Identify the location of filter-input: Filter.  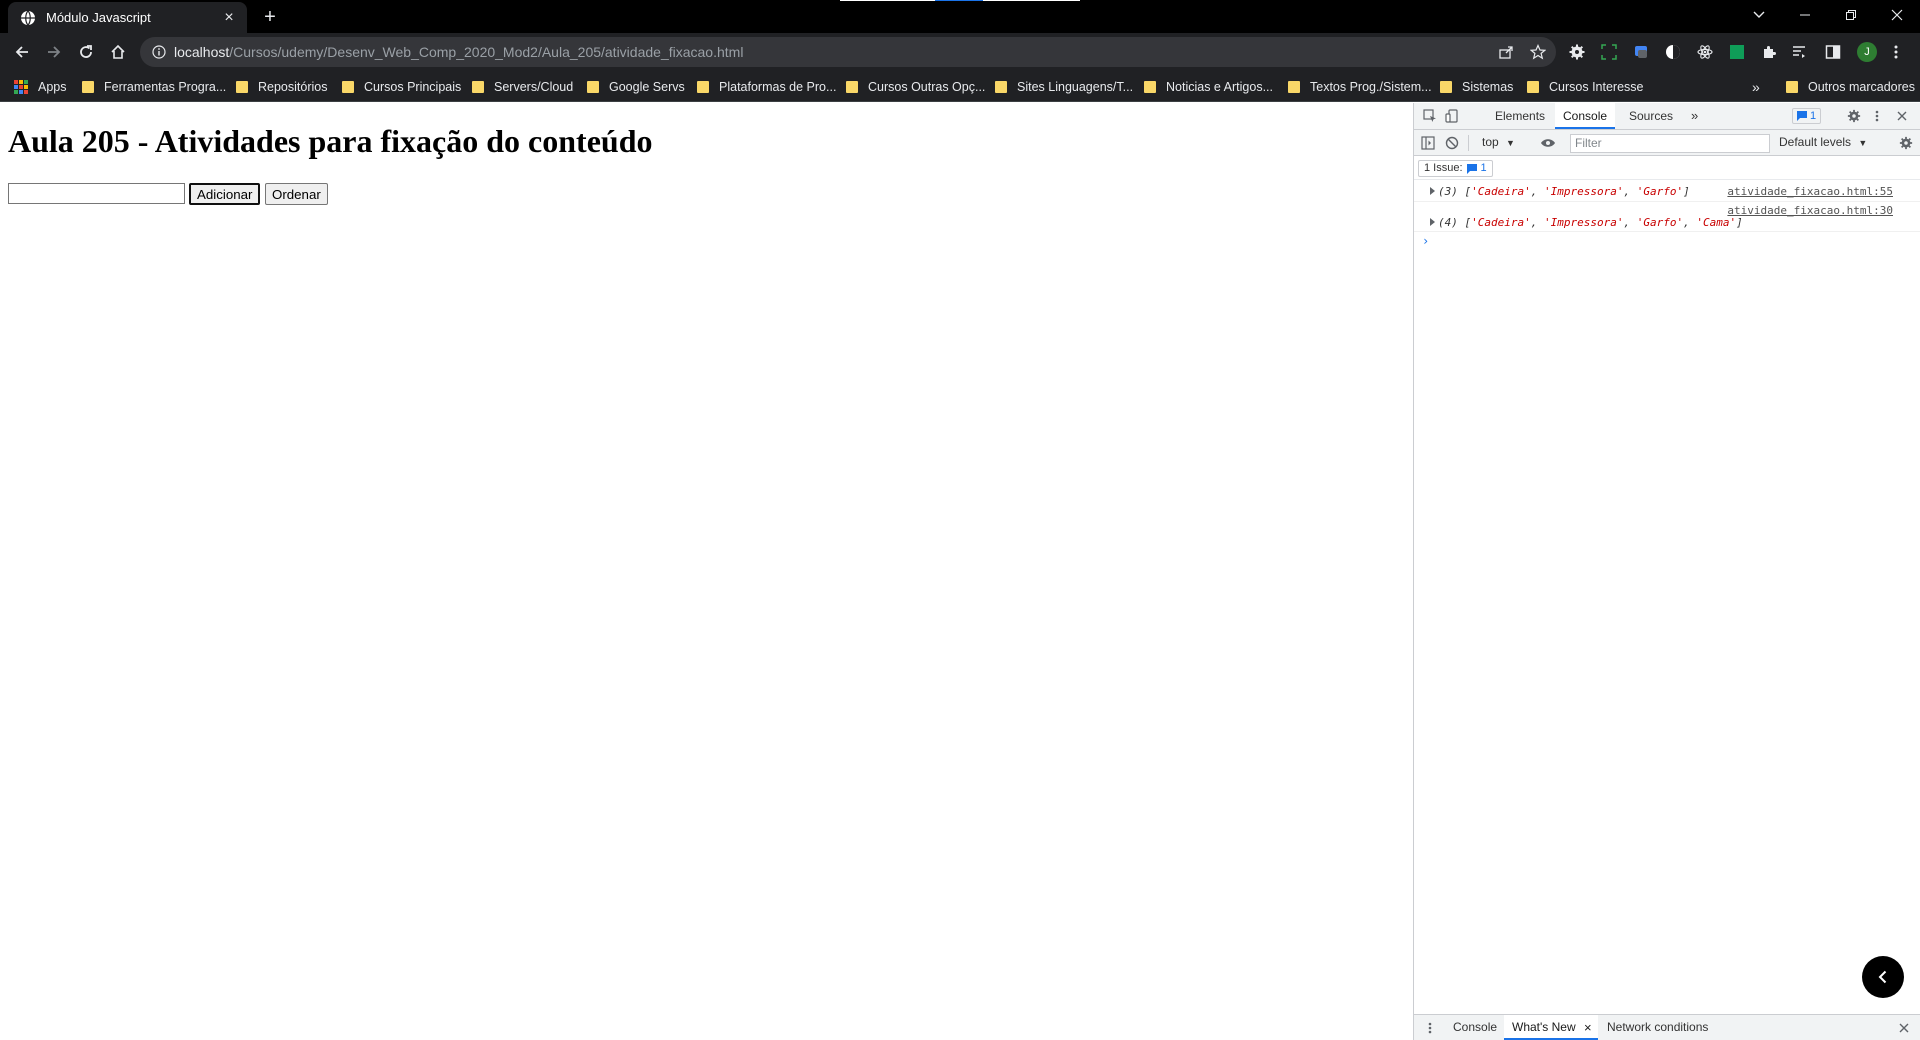
(1670, 143).